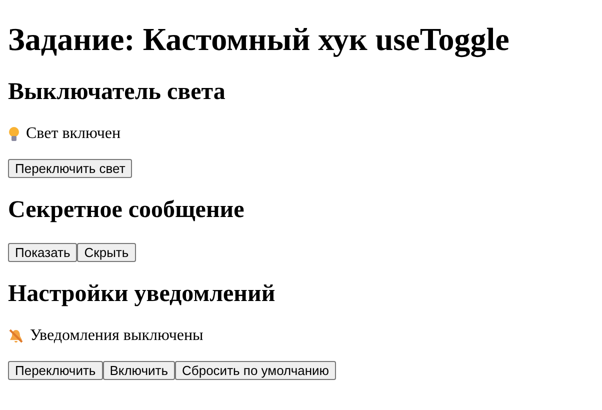 The height and width of the screenshot is (410, 602). What do you see at coordinates (255, 370) in the screenshot?
I see `action-button: Сбросить по умолчанию` at bounding box center [255, 370].